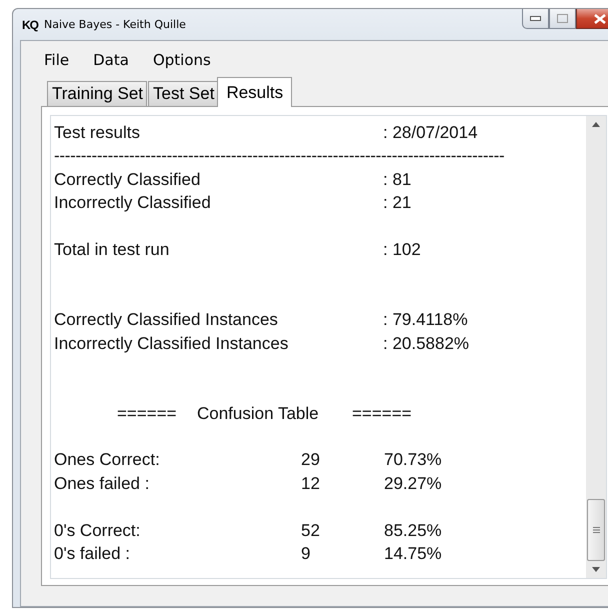 The image size is (608, 609). What do you see at coordinates (413, 460) in the screenshot?
I see `result-percent: 70.73%` at bounding box center [413, 460].